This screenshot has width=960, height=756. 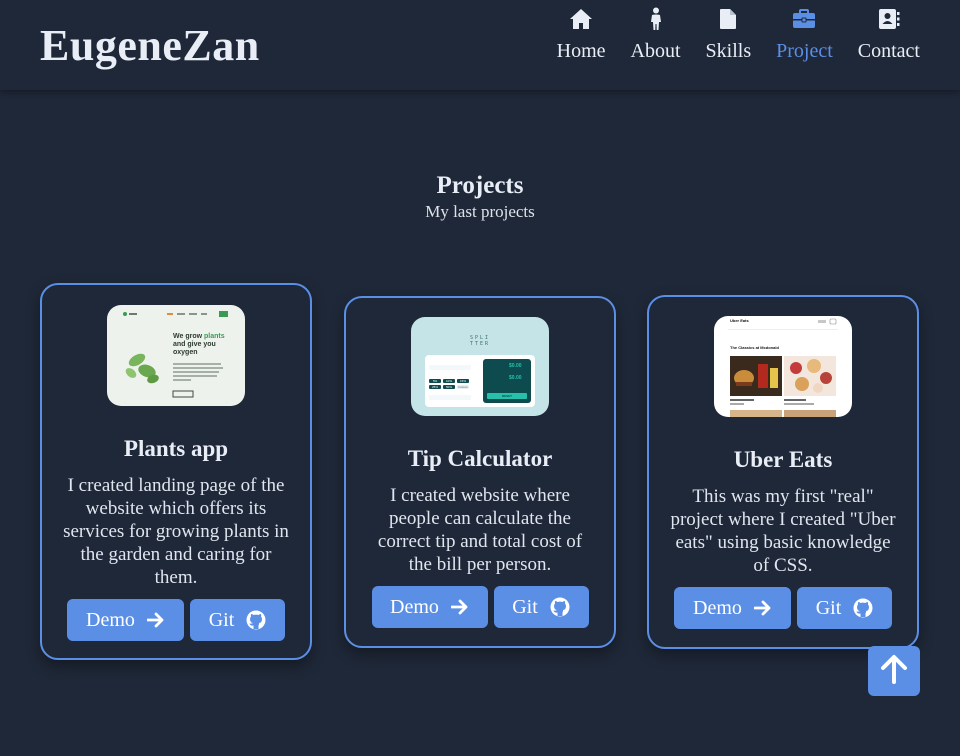 What do you see at coordinates (581, 34) in the screenshot?
I see `nav-item-home: Home` at bounding box center [581, 34].